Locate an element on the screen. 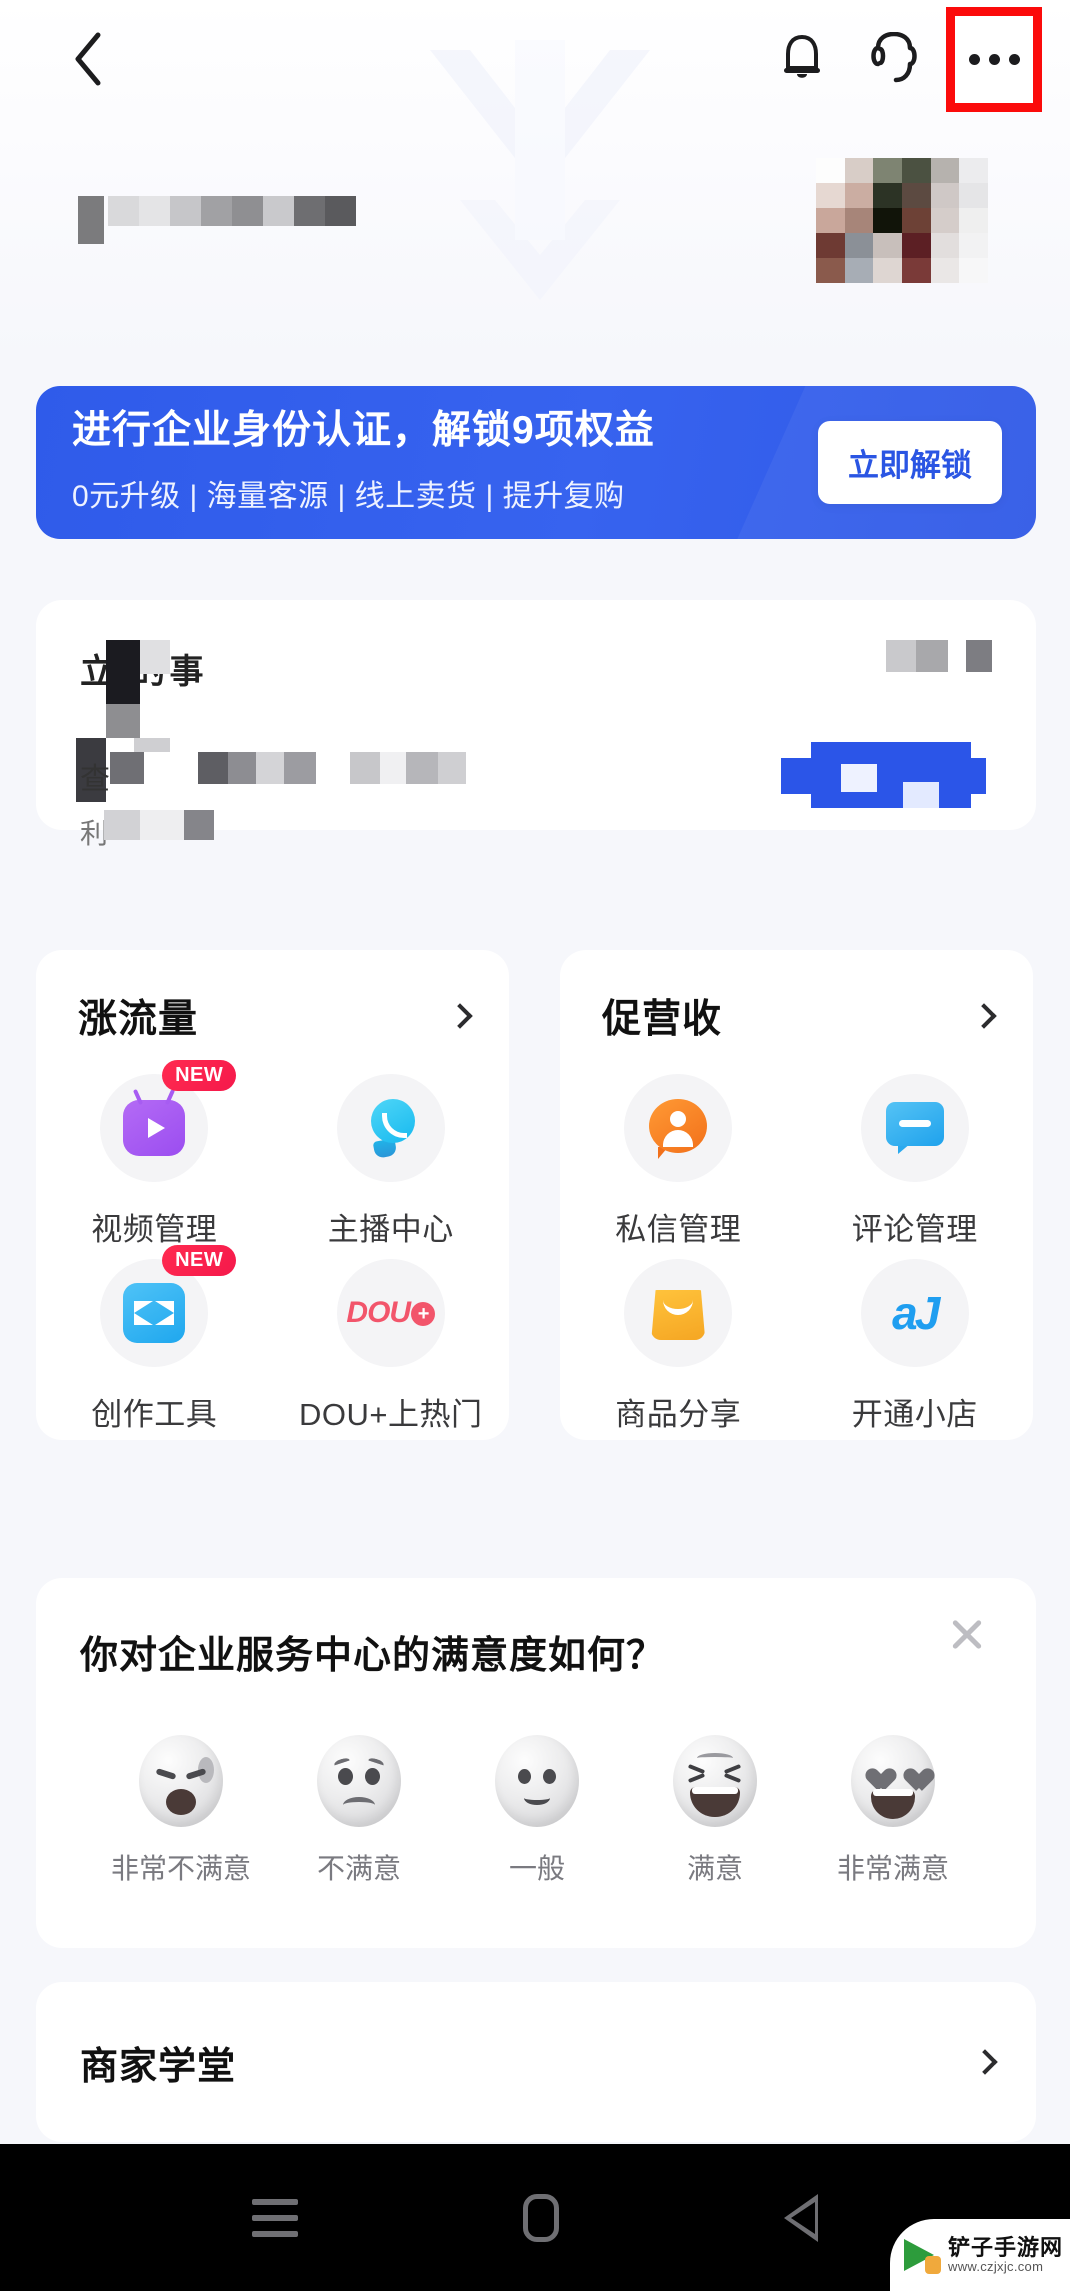 The height and width of the screenshot is (2291, 1070). redacted-card-top-row: 立 的事 is located at coordinates (534, 721).